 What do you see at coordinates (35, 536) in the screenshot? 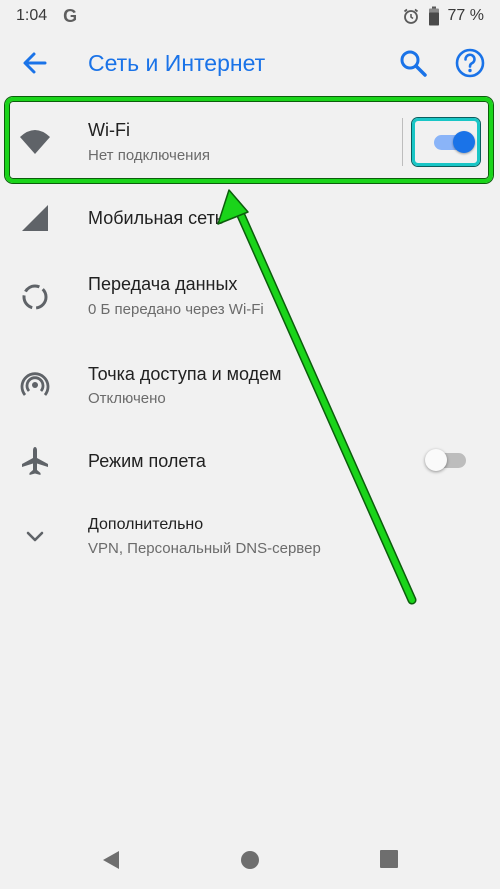
I see `chevron-down-icon` at bounding box center [35, 536].